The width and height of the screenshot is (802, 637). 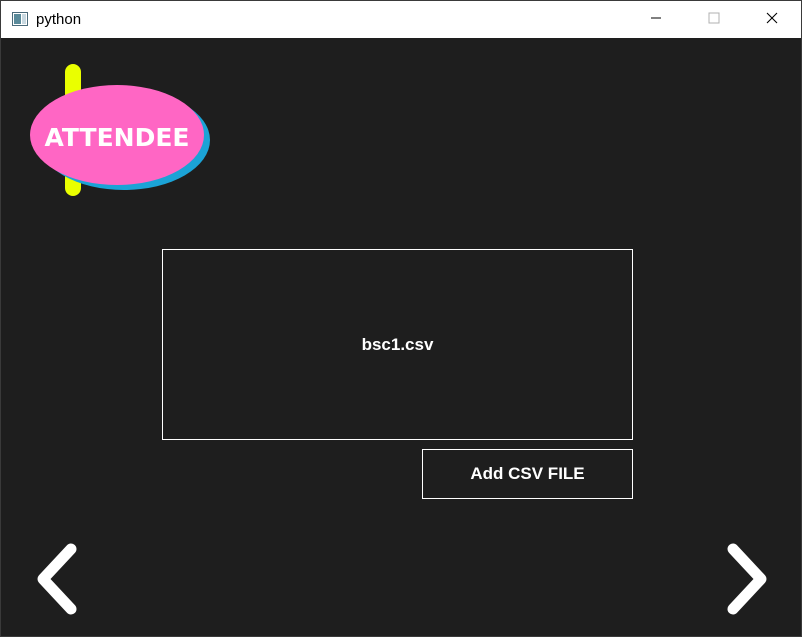 I want to click on maximize-button, so click(x=714, y=19).